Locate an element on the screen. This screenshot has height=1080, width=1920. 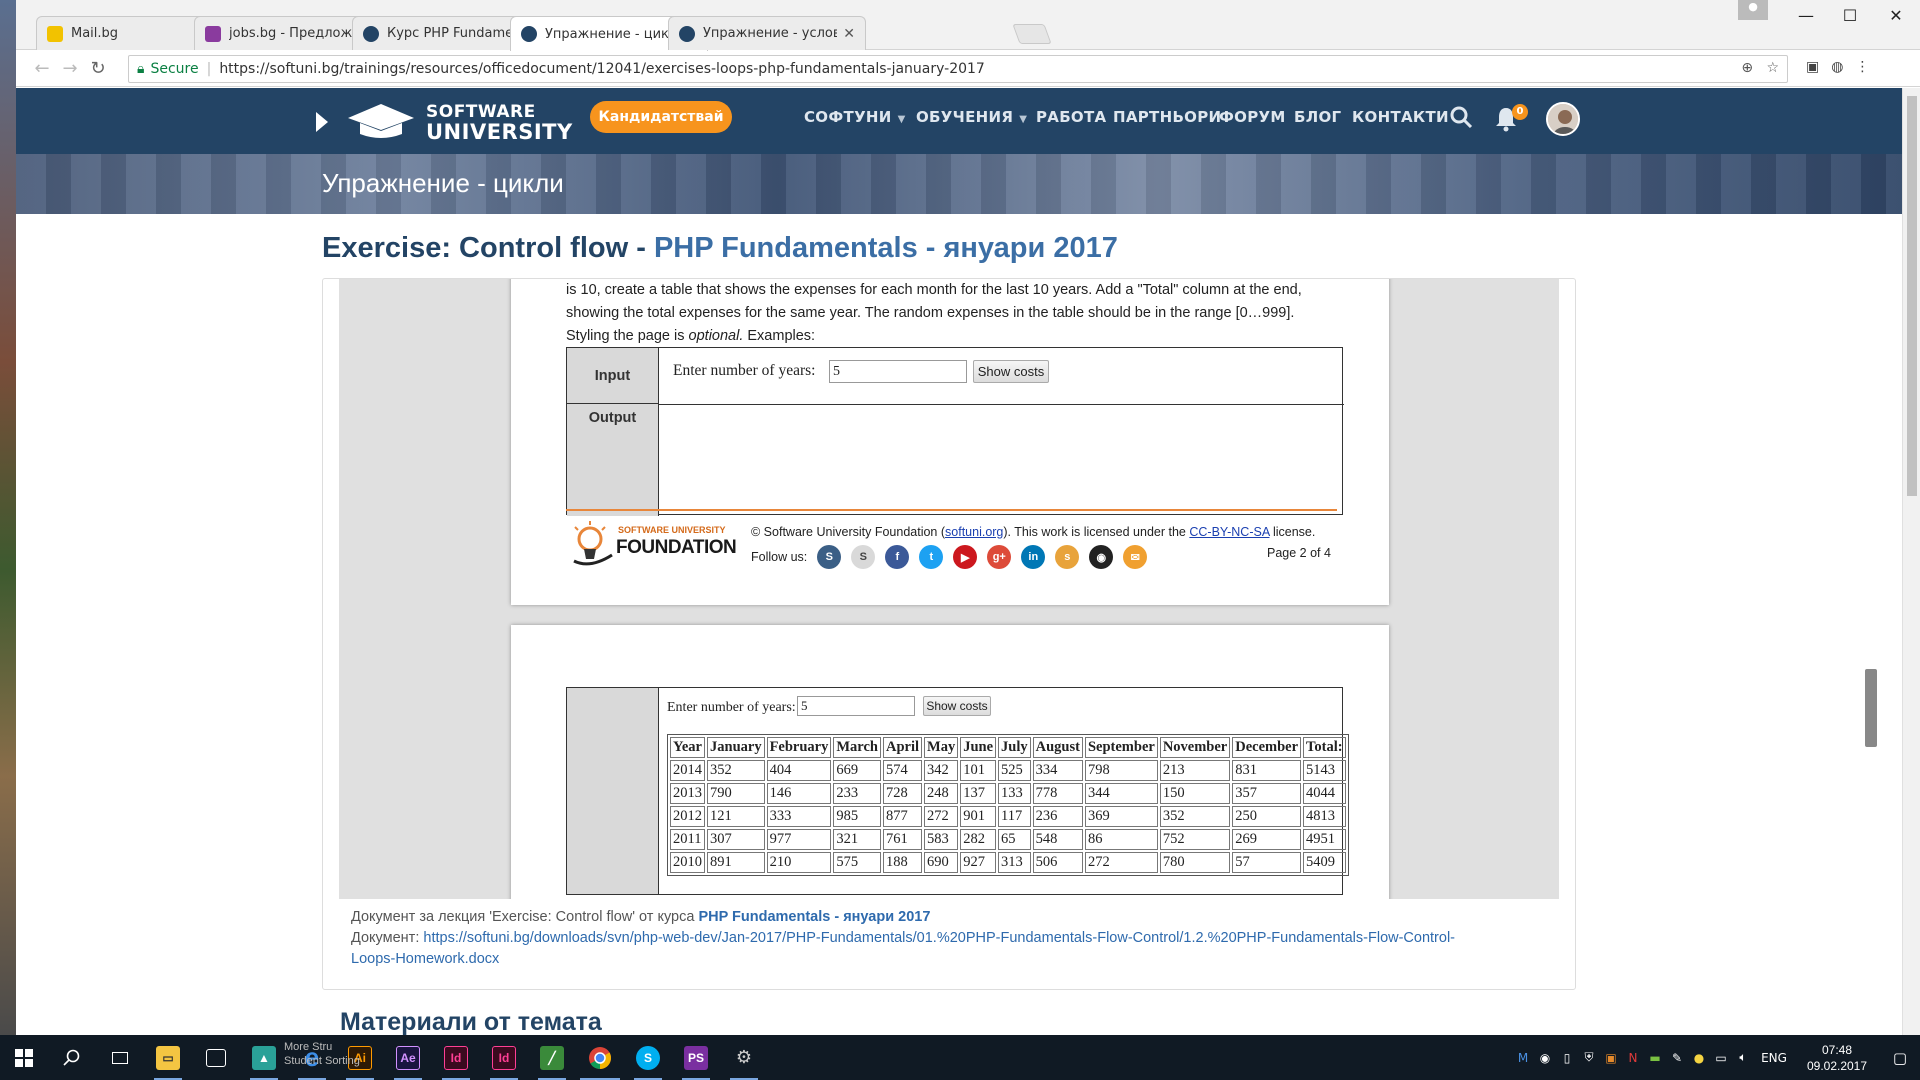
minimize-icon: — is located at coordinates (1806, 15).